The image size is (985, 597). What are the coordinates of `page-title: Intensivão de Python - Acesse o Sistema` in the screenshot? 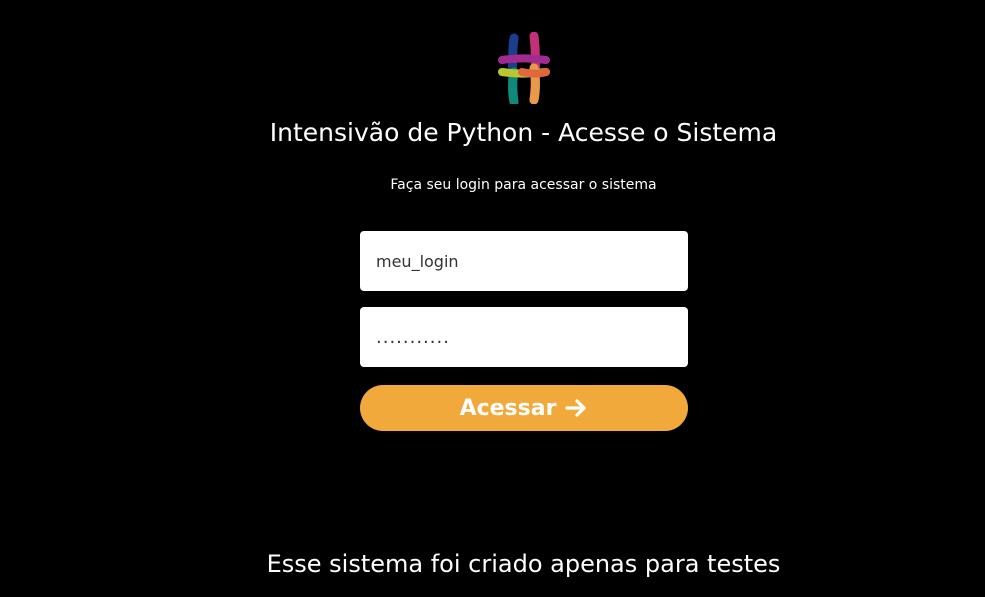 It's located at (523, 132).